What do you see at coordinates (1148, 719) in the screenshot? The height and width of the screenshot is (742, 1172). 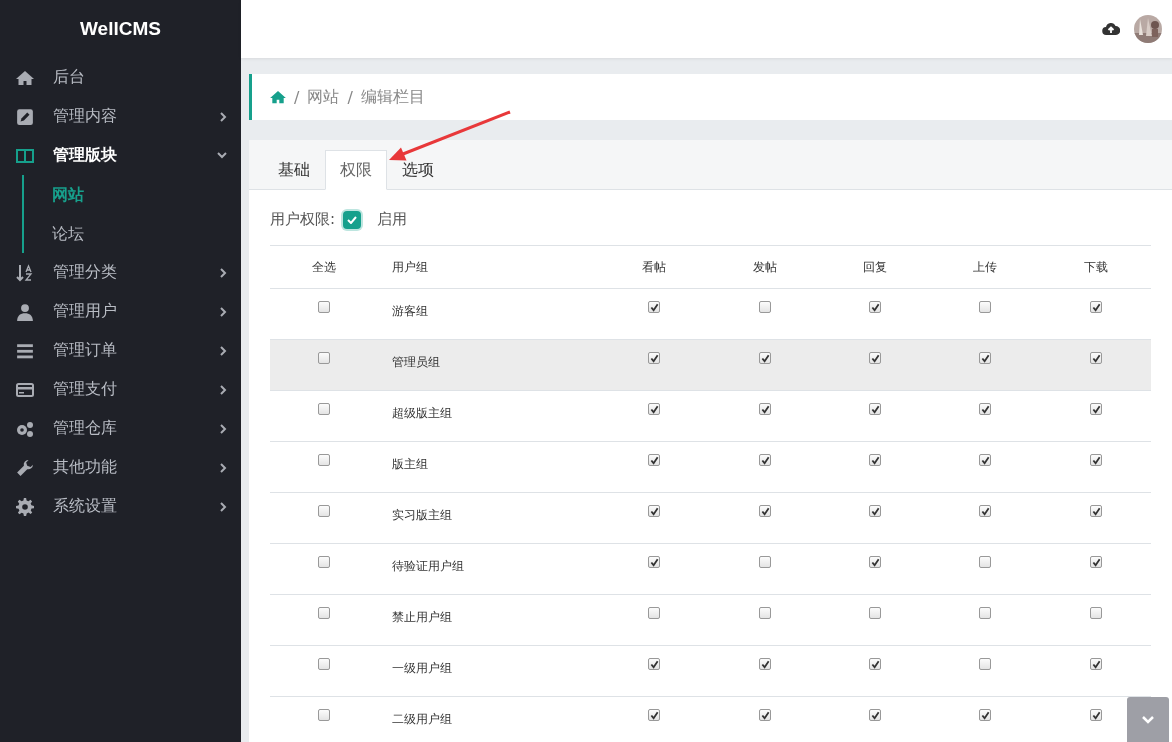 I see `chevron-icon` at bounding box center [1148, 719].